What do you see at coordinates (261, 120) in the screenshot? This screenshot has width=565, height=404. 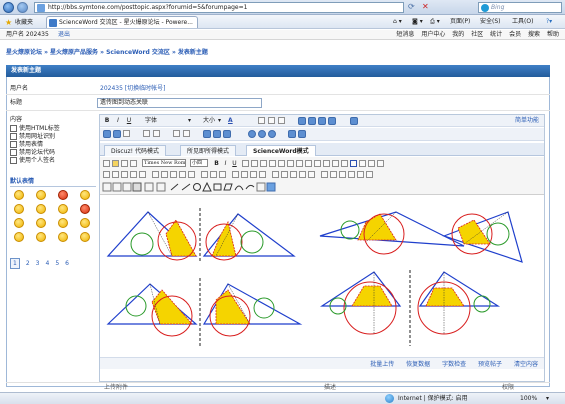 I see `align-left-icon` at bounding box center [261, 120].